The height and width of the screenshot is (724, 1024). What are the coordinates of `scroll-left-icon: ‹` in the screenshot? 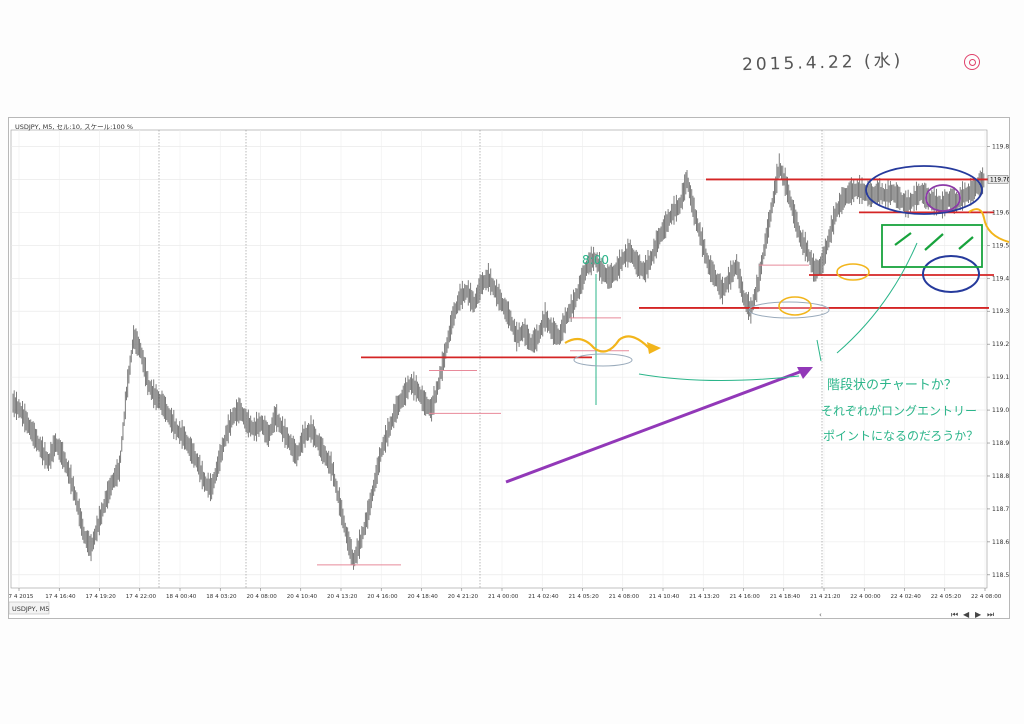 It's located at (820, 614).